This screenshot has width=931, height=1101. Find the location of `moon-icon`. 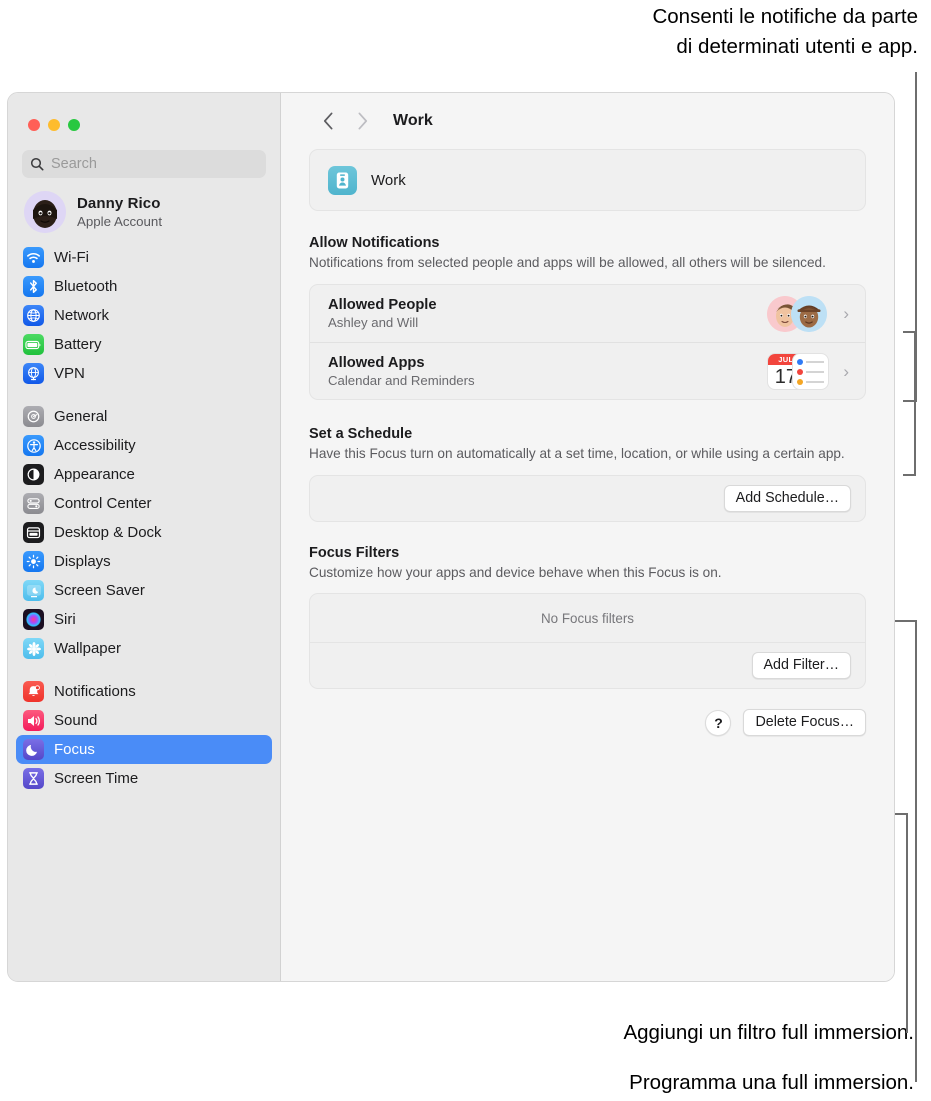

moon-icon is located at coordinates (33, 749).